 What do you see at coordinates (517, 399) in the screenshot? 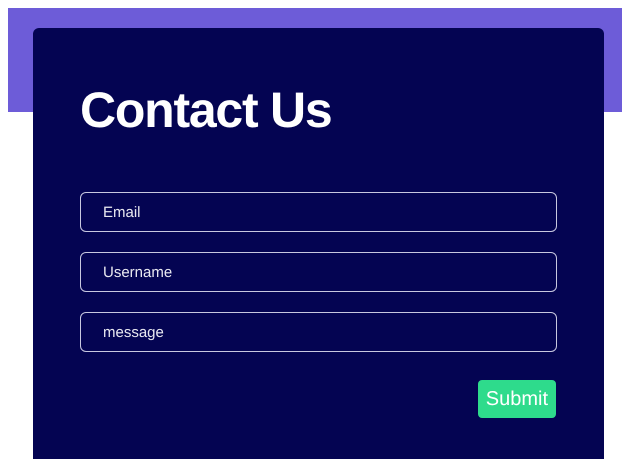
I see `submit-button: Submit` at bounding box center [517, 399].